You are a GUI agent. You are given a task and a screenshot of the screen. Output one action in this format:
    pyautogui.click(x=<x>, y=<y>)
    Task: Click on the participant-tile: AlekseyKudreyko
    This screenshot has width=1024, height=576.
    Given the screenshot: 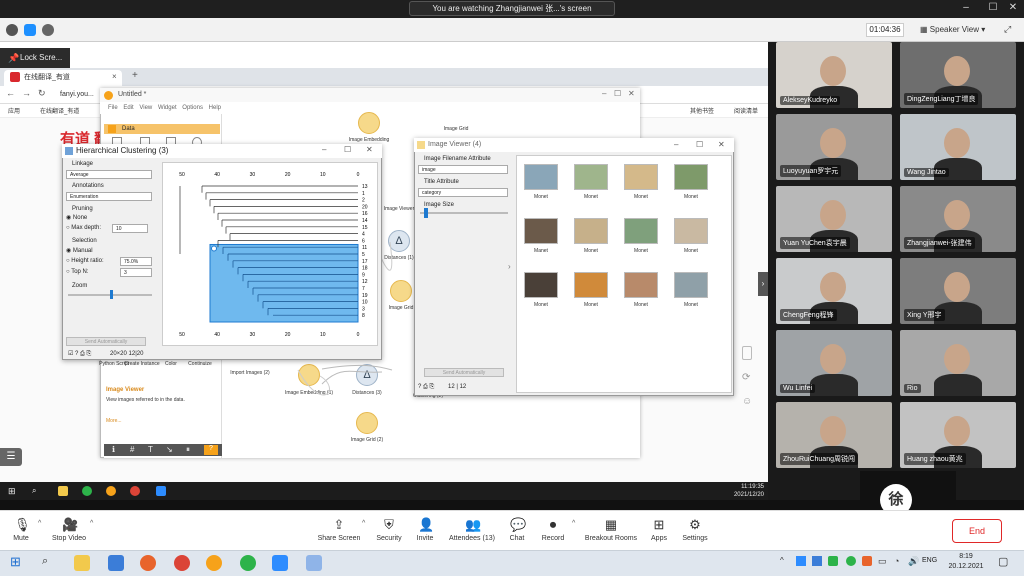 What is the action you would take?
    pyautogui.click(x=834, y=75)
    